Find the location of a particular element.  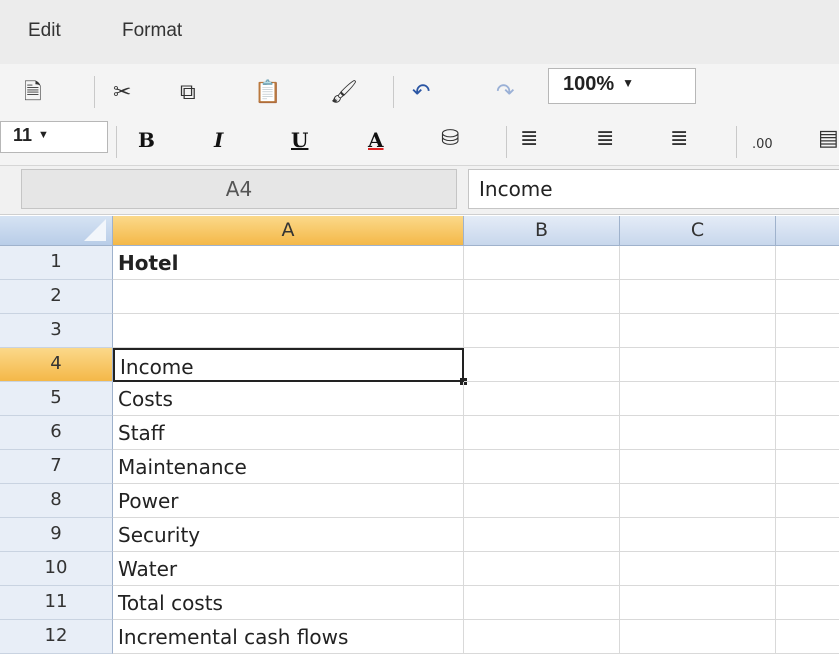

cell-a11: Total costs is located at coordinates (288, 603).